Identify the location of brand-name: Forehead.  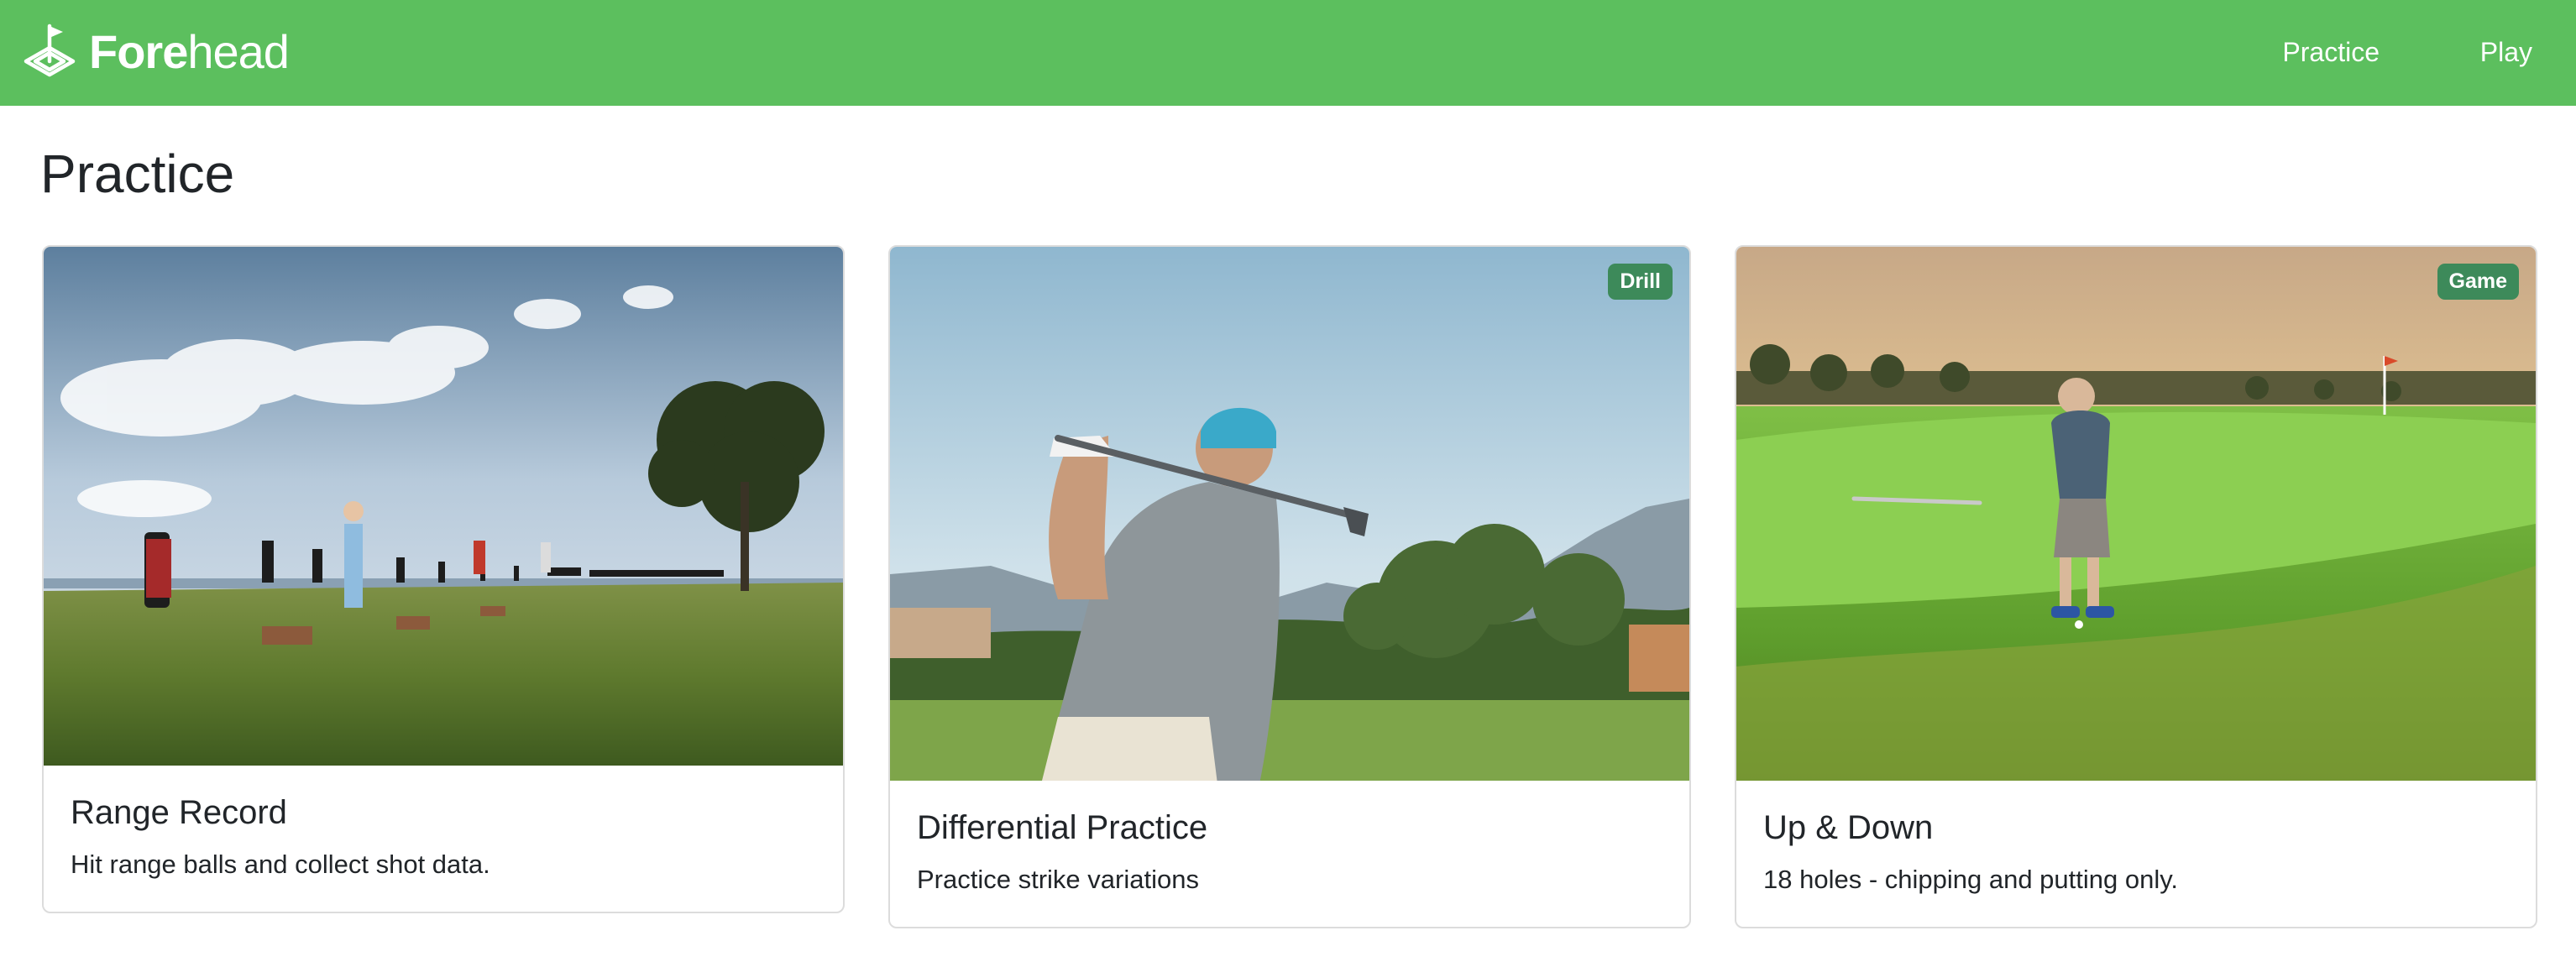
(189, 51).